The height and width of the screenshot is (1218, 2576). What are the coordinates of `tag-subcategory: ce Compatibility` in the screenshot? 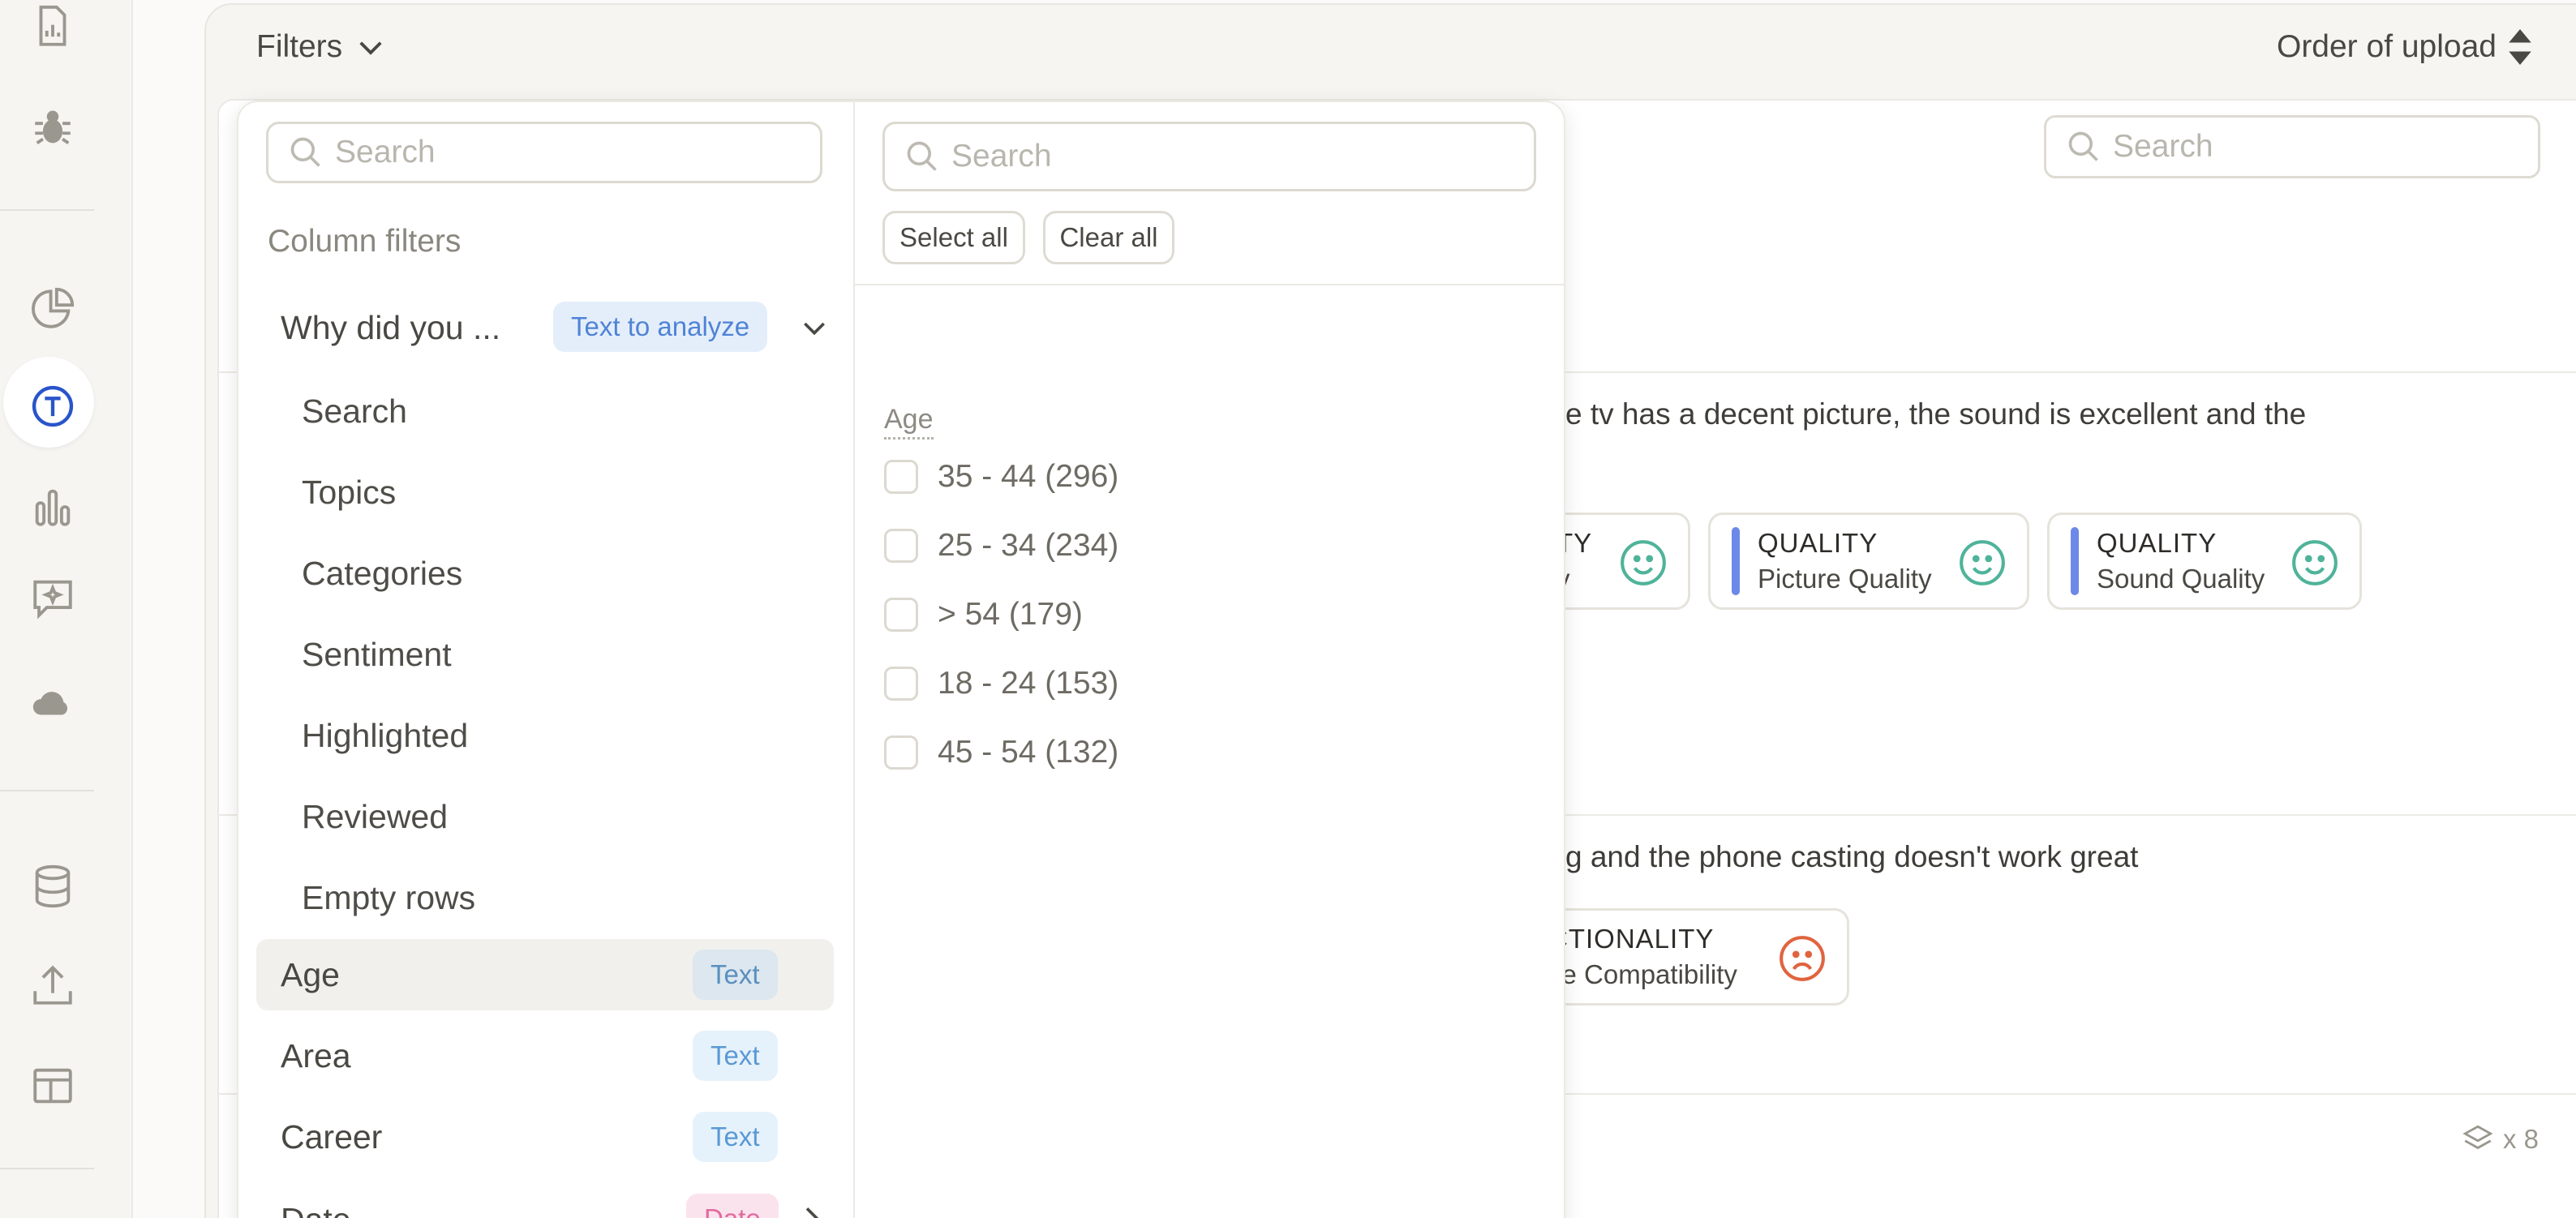 It's located at (1642, 974).